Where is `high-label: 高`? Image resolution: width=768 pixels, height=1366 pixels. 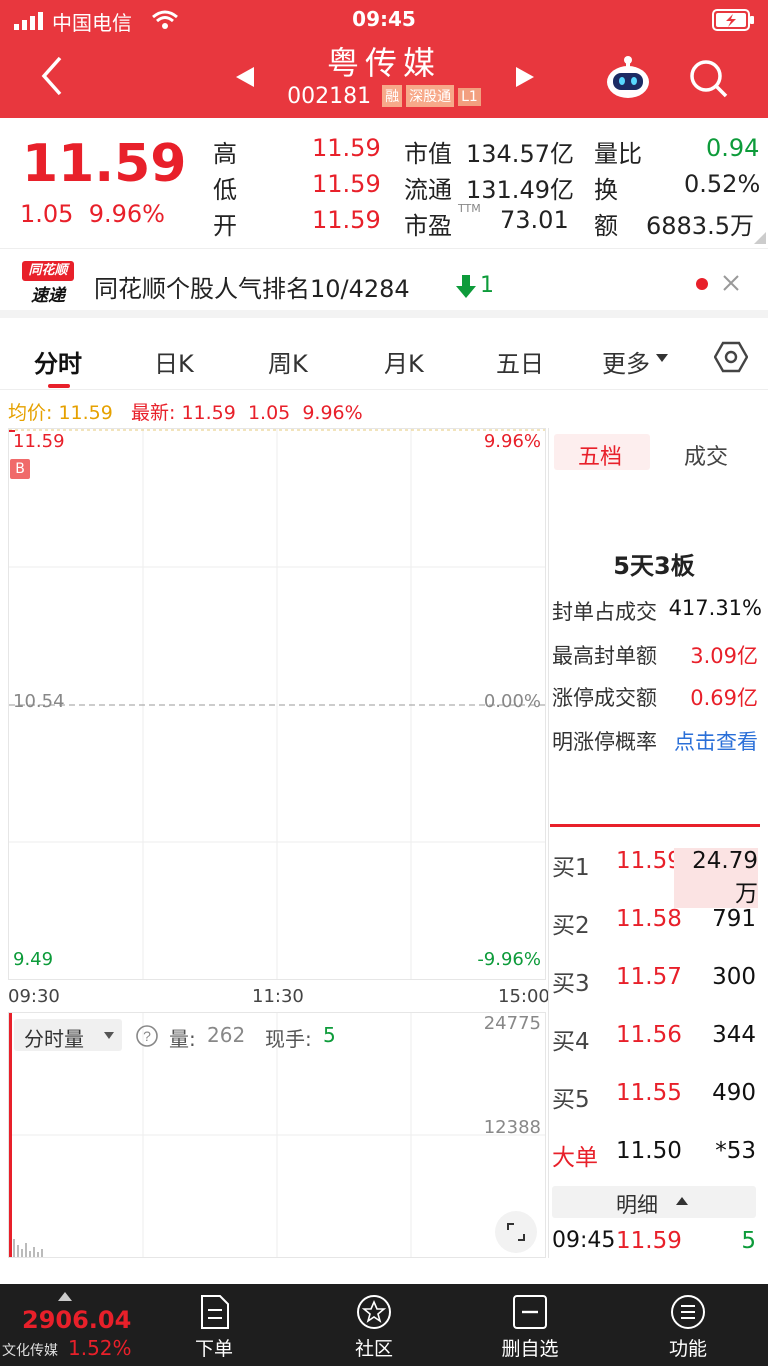
high-label: 高 is located at coordinates (225, 154).